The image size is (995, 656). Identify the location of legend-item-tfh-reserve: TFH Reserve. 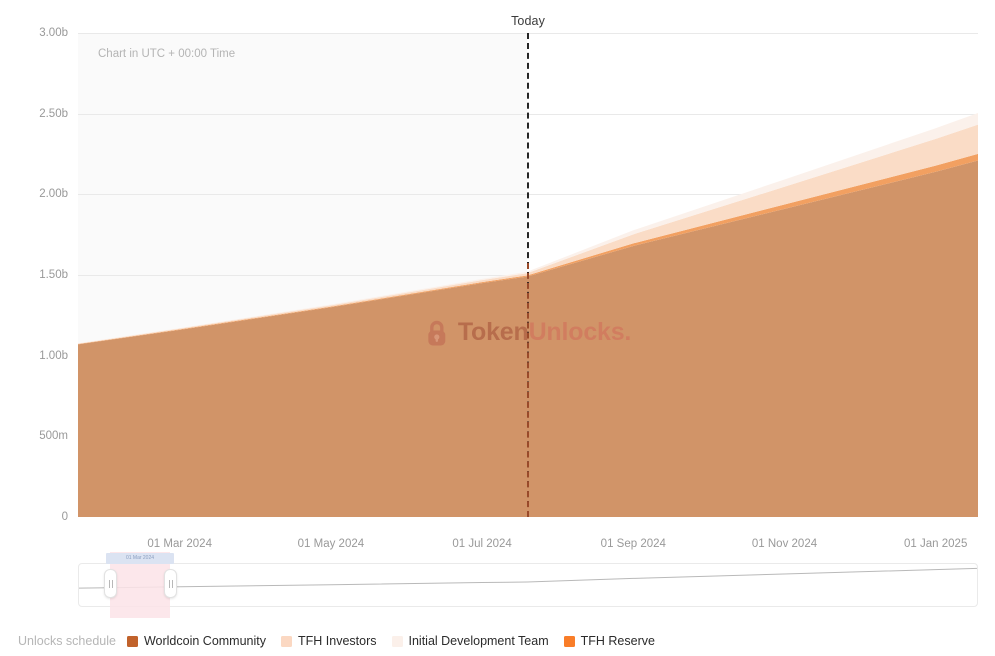
(609, 641).